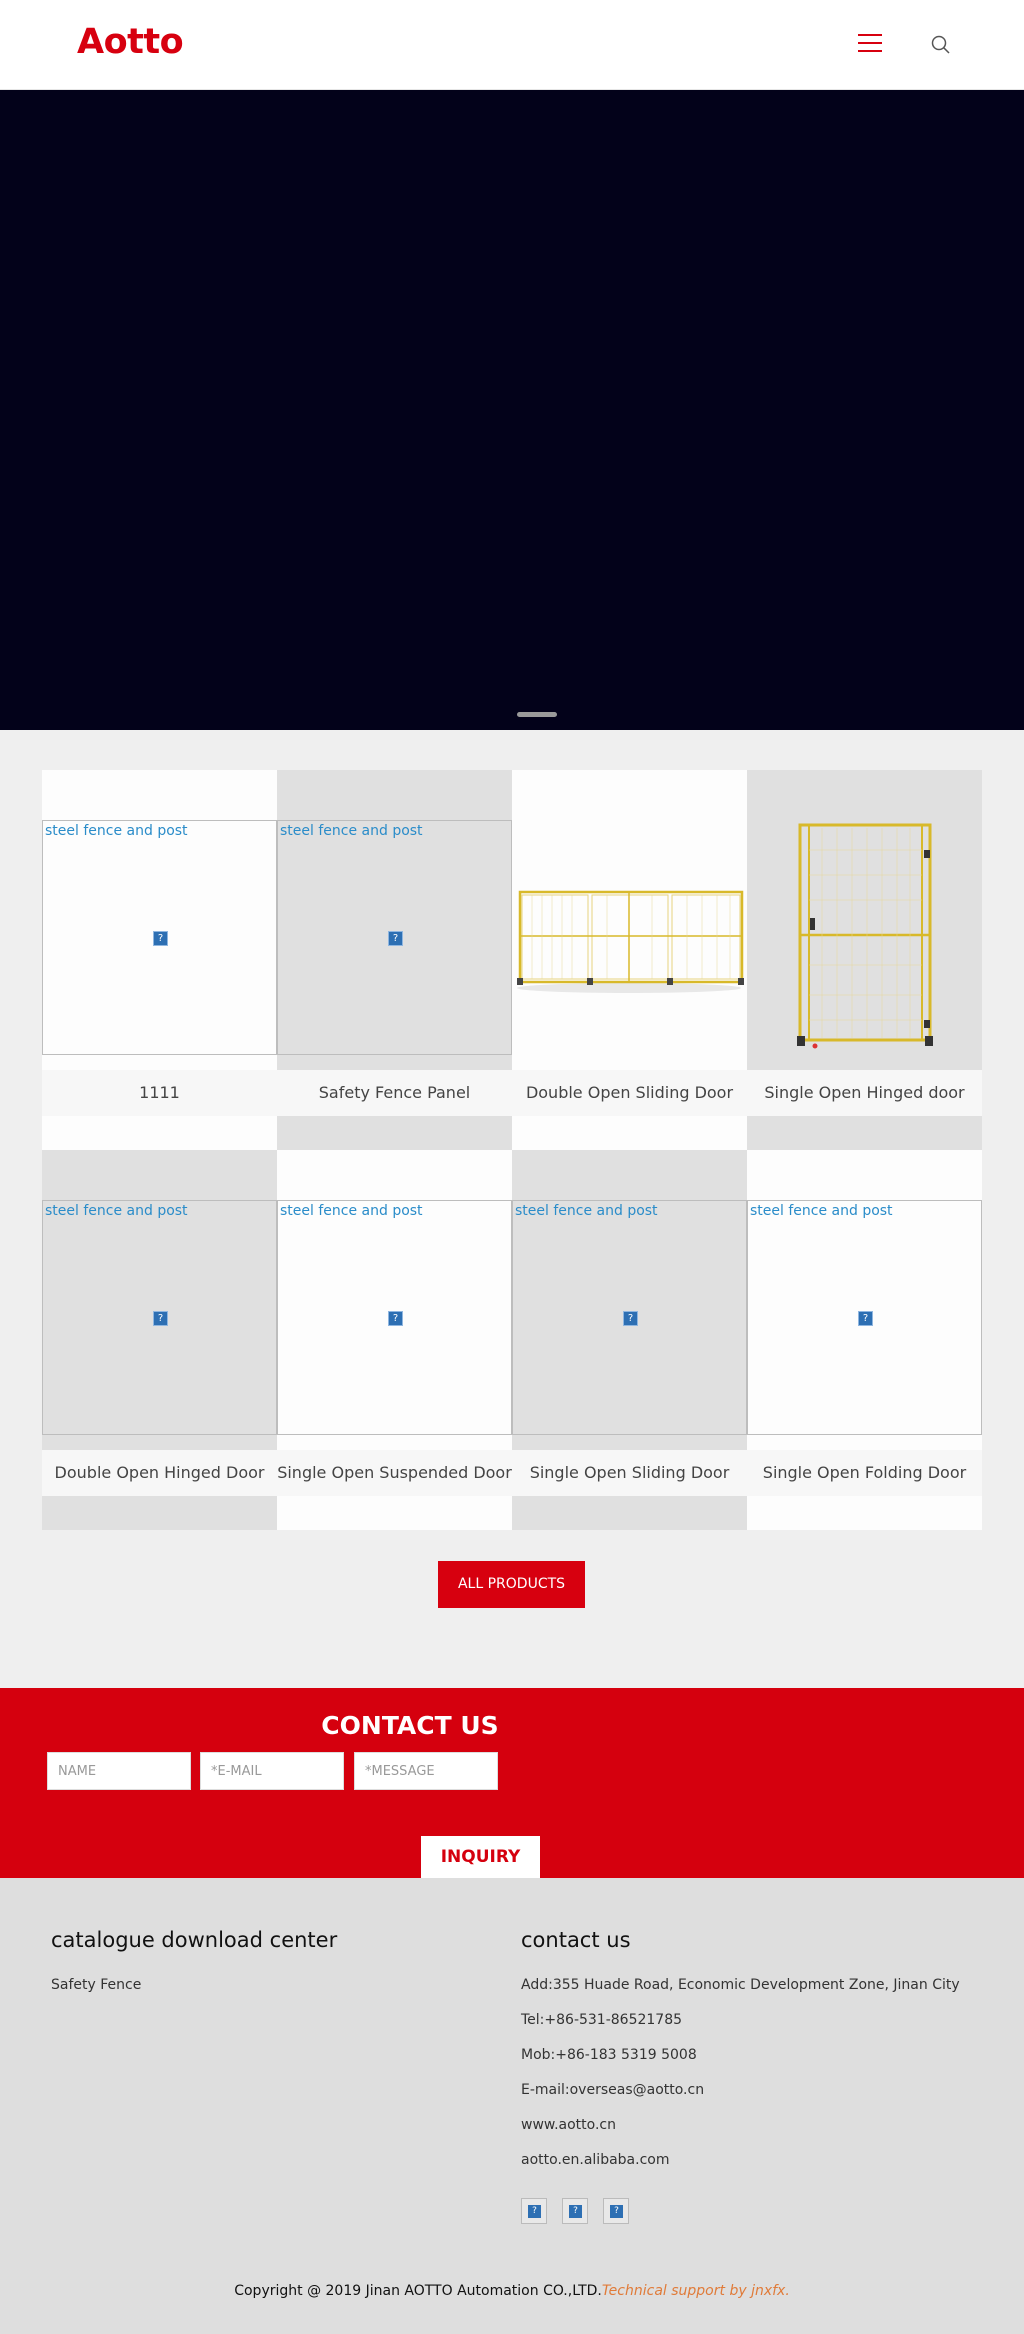 The height and width of the screenshot is (2334, 1024). What do you see at coordinates (159, 1093) in the screenshot?
I see `product-name: 1111` at bounding box center [159, 1093].